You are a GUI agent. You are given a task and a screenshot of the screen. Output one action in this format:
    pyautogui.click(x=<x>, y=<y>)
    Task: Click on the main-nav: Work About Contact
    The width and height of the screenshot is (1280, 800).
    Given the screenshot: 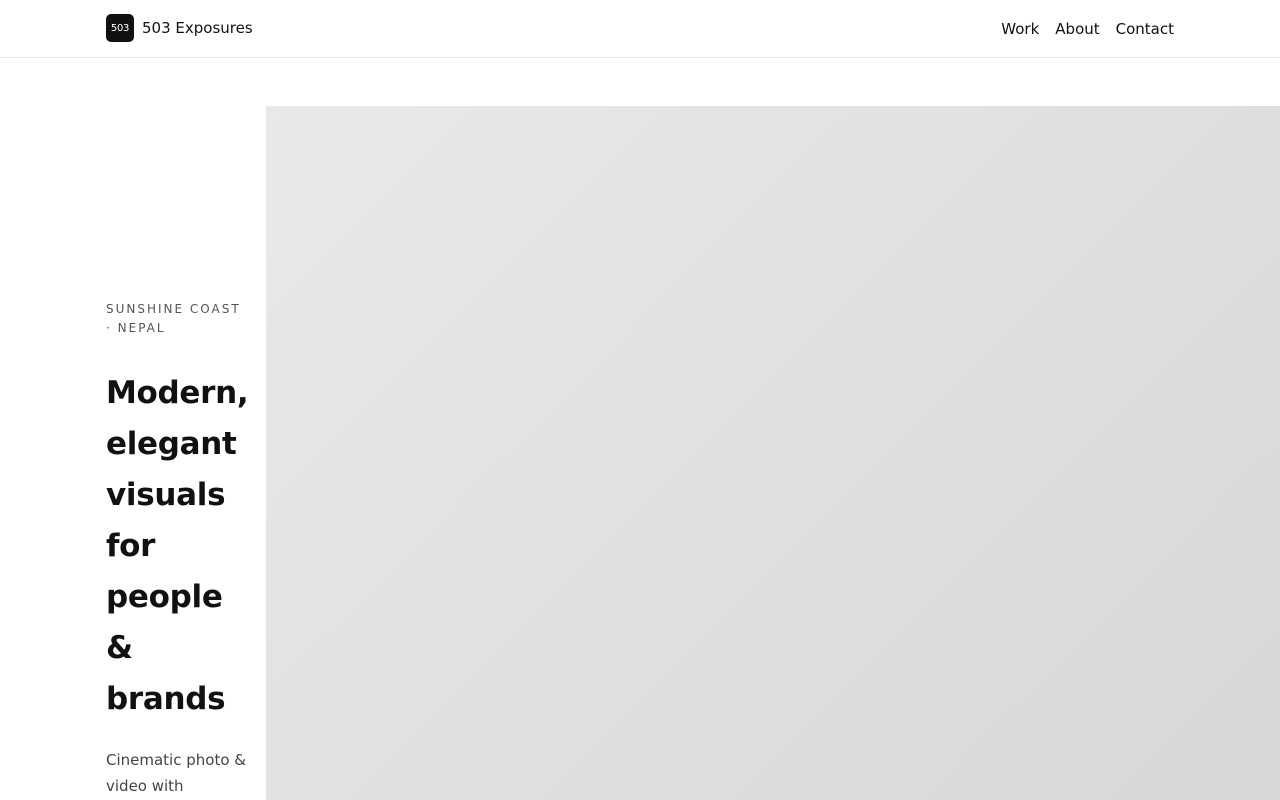 What is the action you would take?
    pyautogui.click(x=1087, y=29)
    